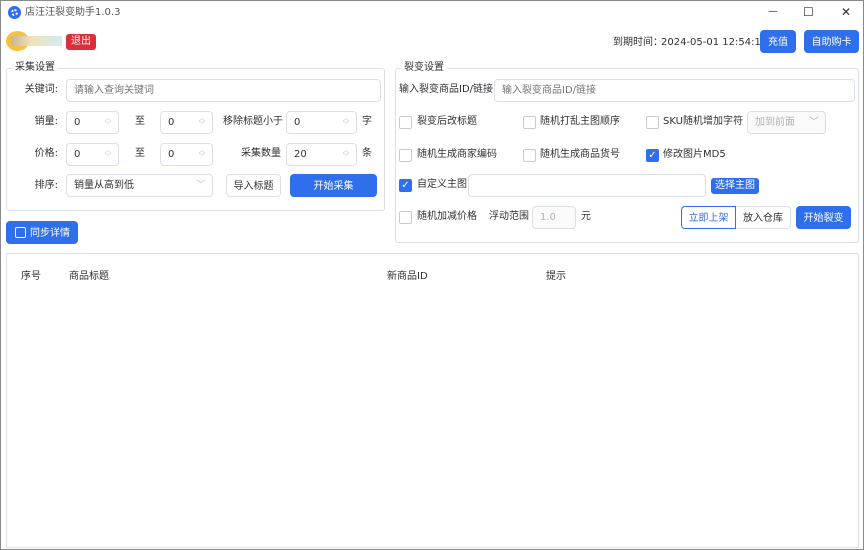 This screenshot has height=550, width=864. I want to click on logout-button: 退出, so click(81, 42).